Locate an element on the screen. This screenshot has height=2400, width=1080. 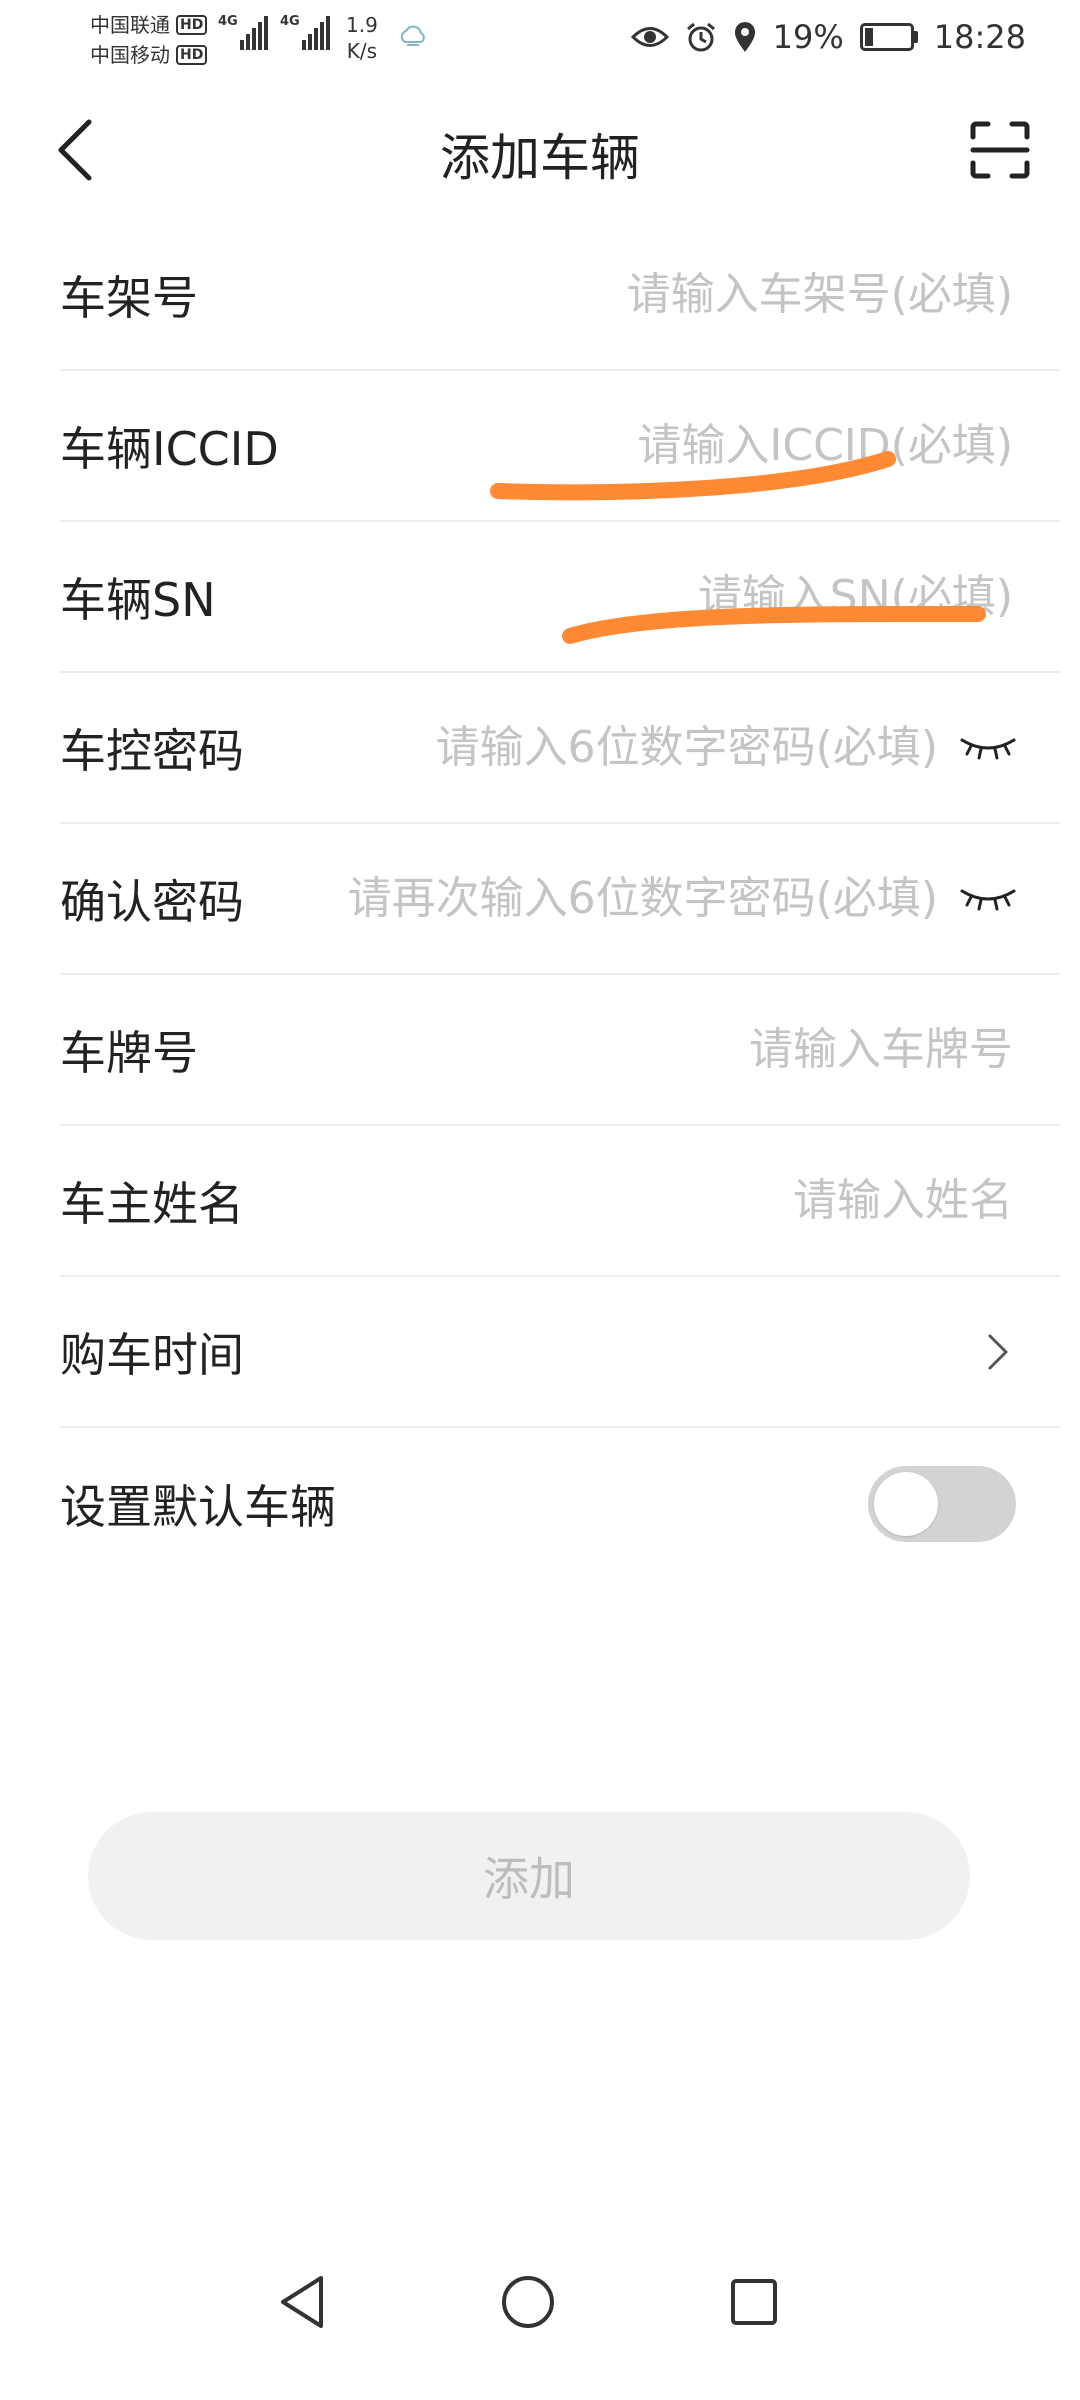
form-row-plate: 车牌号 is located at coordinates (560, 1050).